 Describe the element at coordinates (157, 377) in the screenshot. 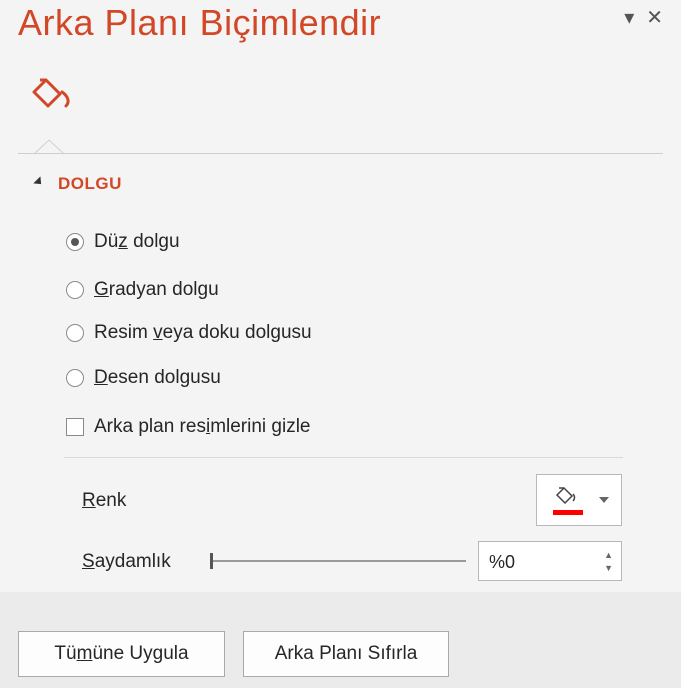

I see `pattern-fill-label: Desen dolgusu` at that location.